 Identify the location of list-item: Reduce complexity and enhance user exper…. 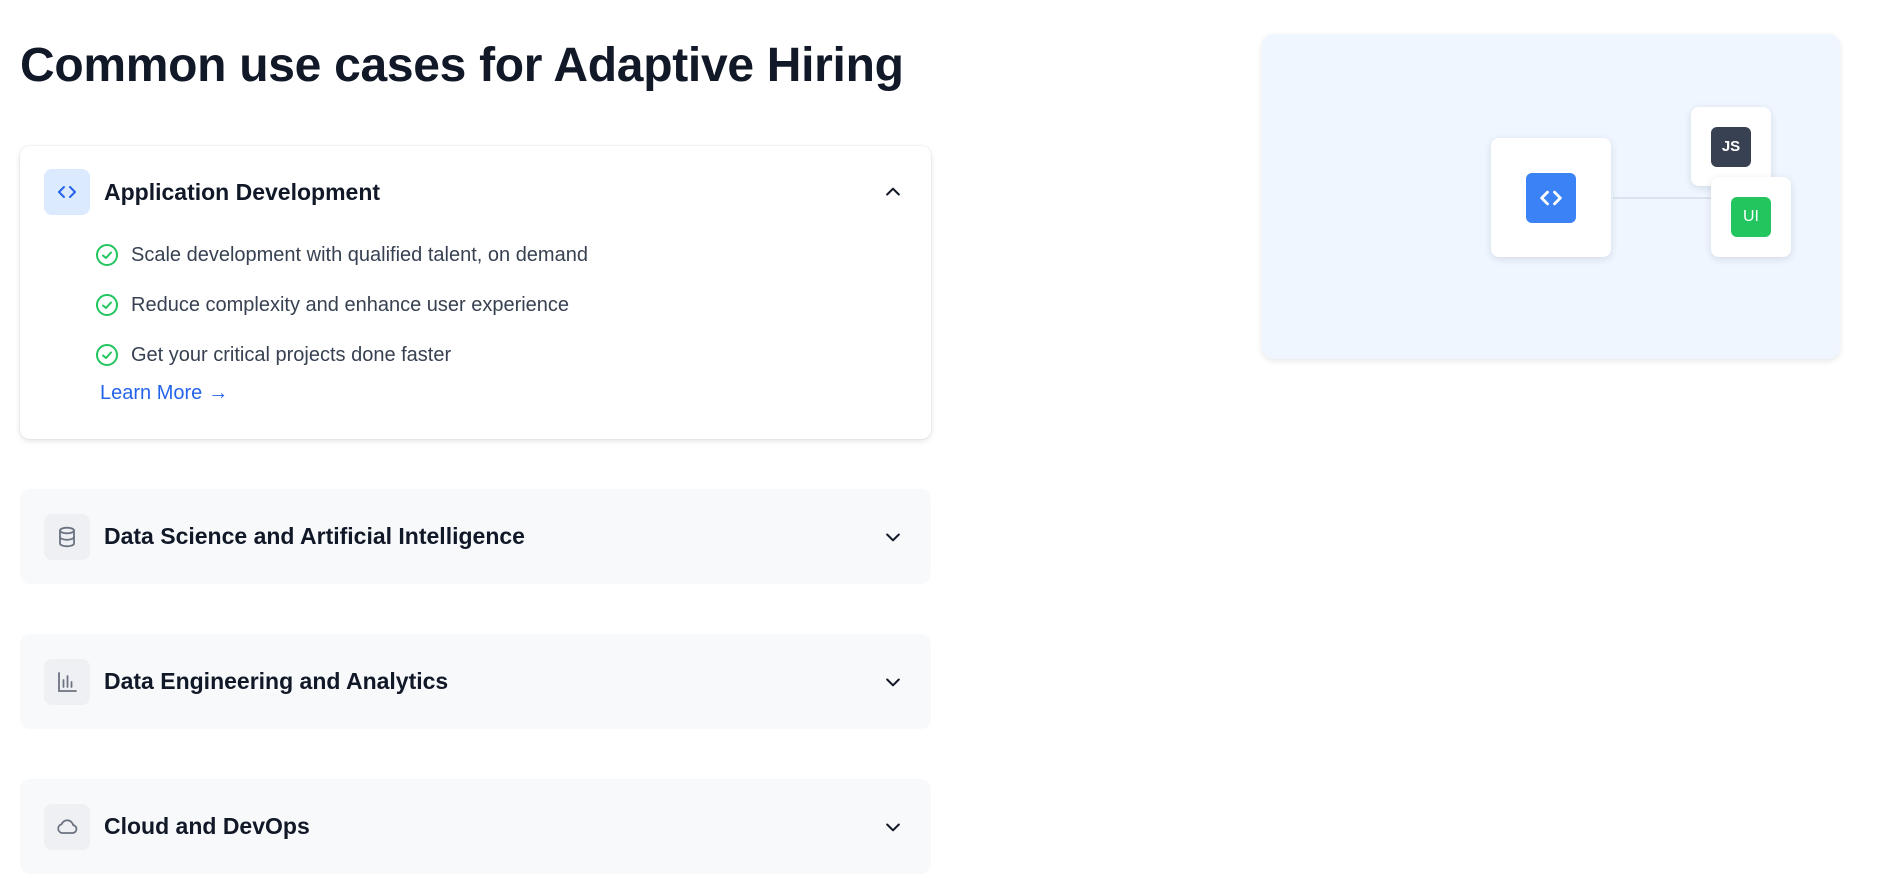
(341, 305).